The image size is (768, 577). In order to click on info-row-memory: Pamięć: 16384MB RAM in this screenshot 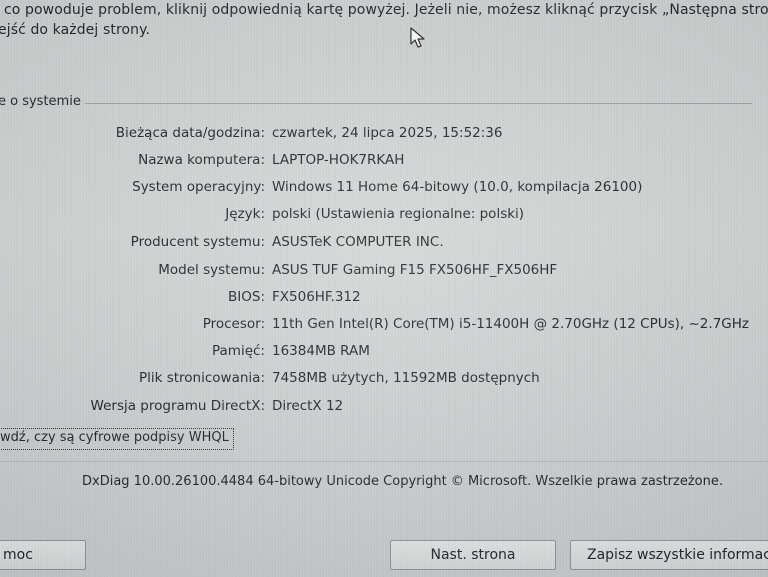, I will do `click(384, 353)`.